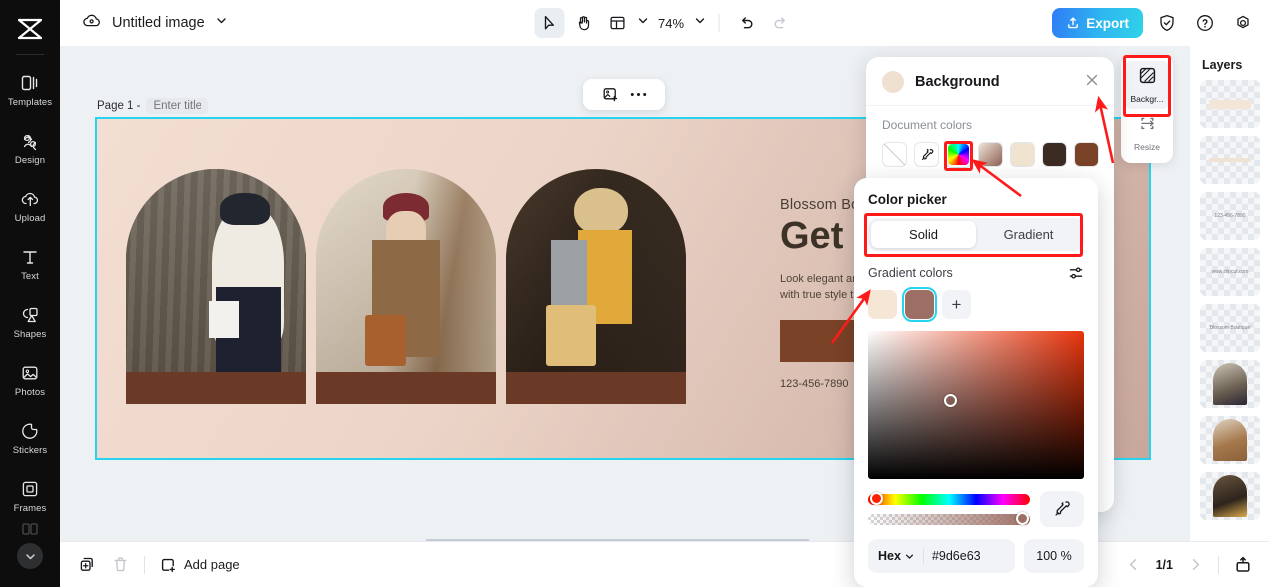  What do you see at coordinates (927, 125) in the screenshot?
I see `document-colors-label: Document colors` at bounding box center [927, 125].